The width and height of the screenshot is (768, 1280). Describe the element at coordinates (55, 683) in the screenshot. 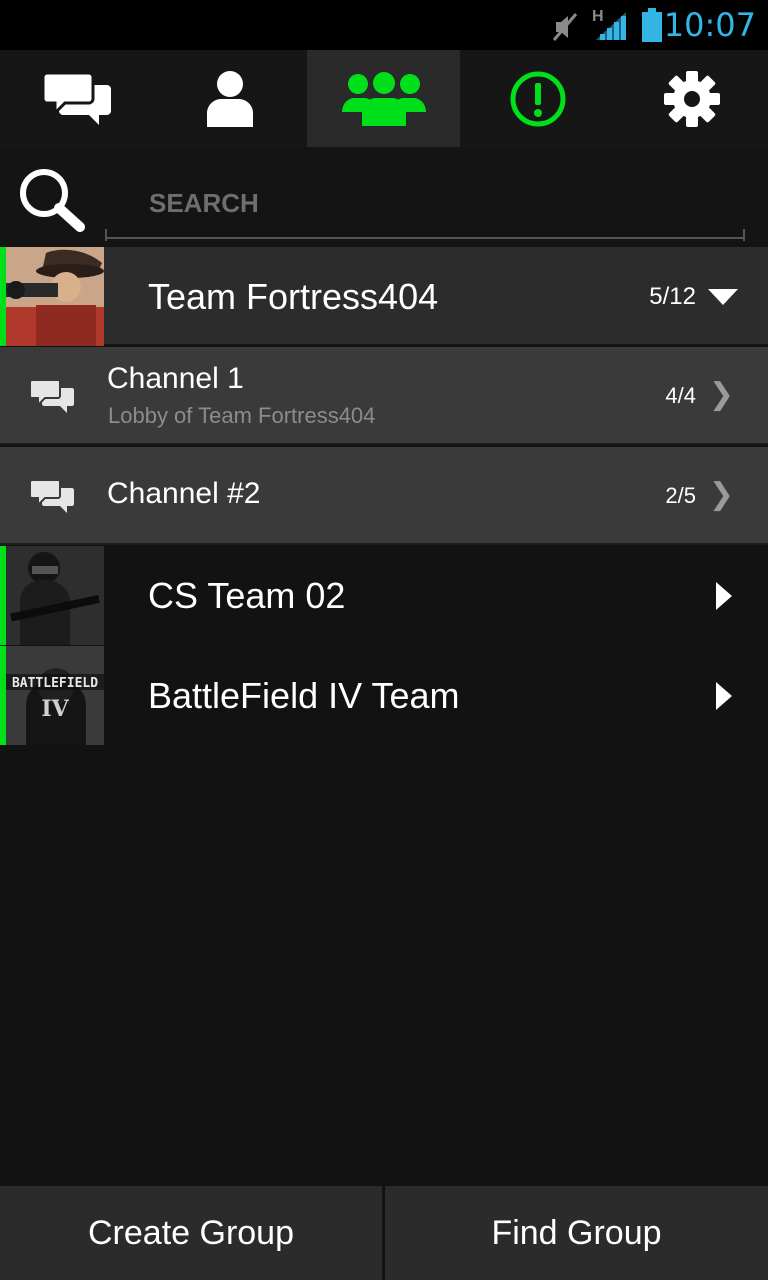

I see `svg-text: BATTLEFIELD` at that location.